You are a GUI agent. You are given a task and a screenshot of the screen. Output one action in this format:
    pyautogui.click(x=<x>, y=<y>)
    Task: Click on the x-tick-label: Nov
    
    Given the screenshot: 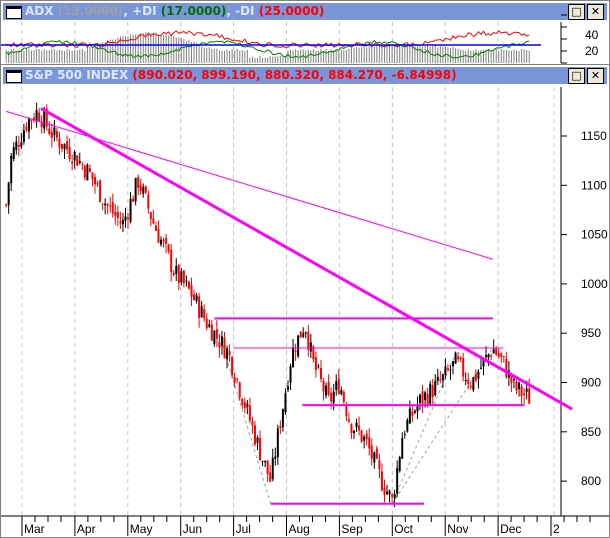 What is the action you would take?
    pyautogui.click(x=457, y=529)
    